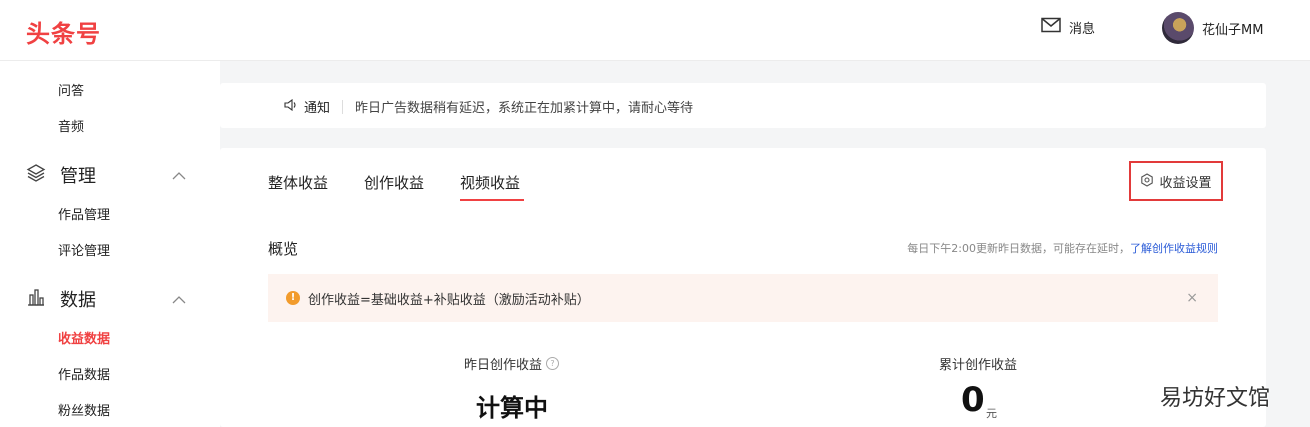  I want to click on sidebar-item-qa: 问答, so click(71, 89).